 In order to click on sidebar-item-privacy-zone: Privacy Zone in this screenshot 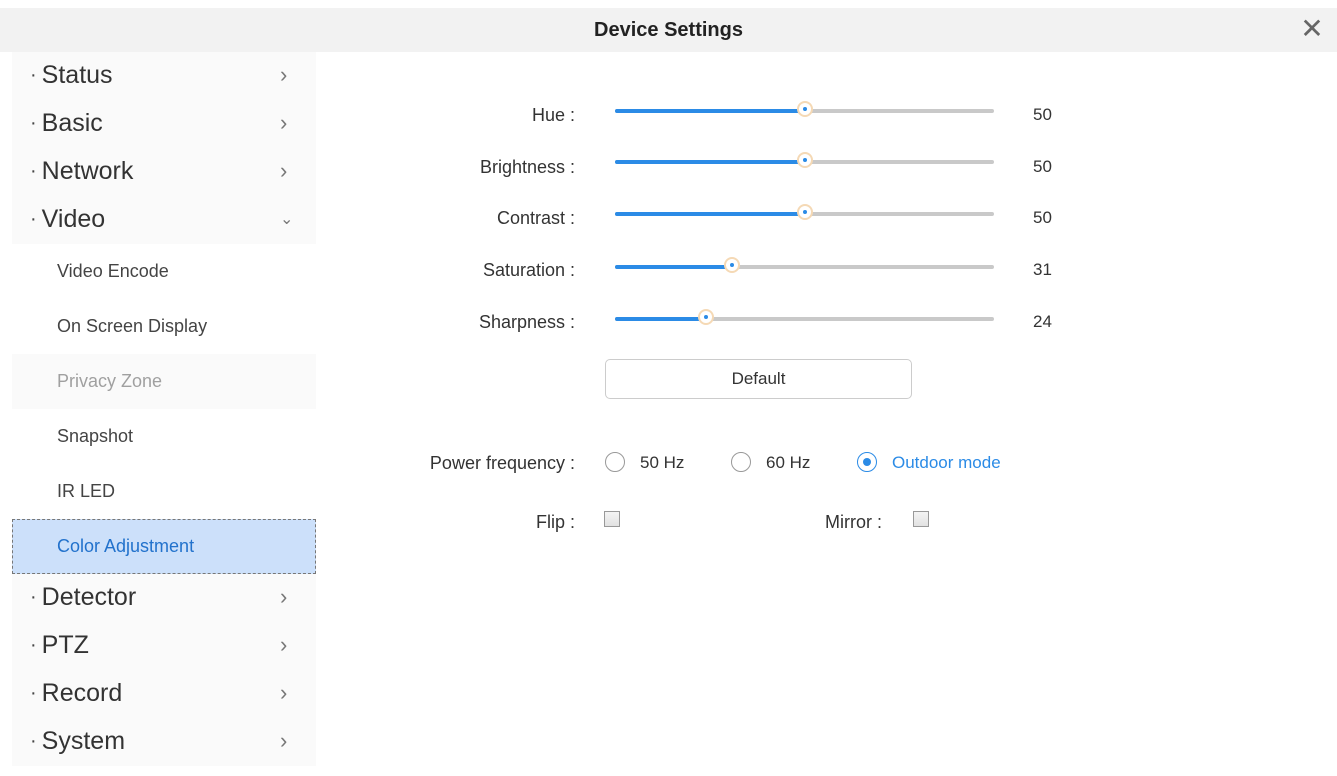, I will do `click(164, 381)`.